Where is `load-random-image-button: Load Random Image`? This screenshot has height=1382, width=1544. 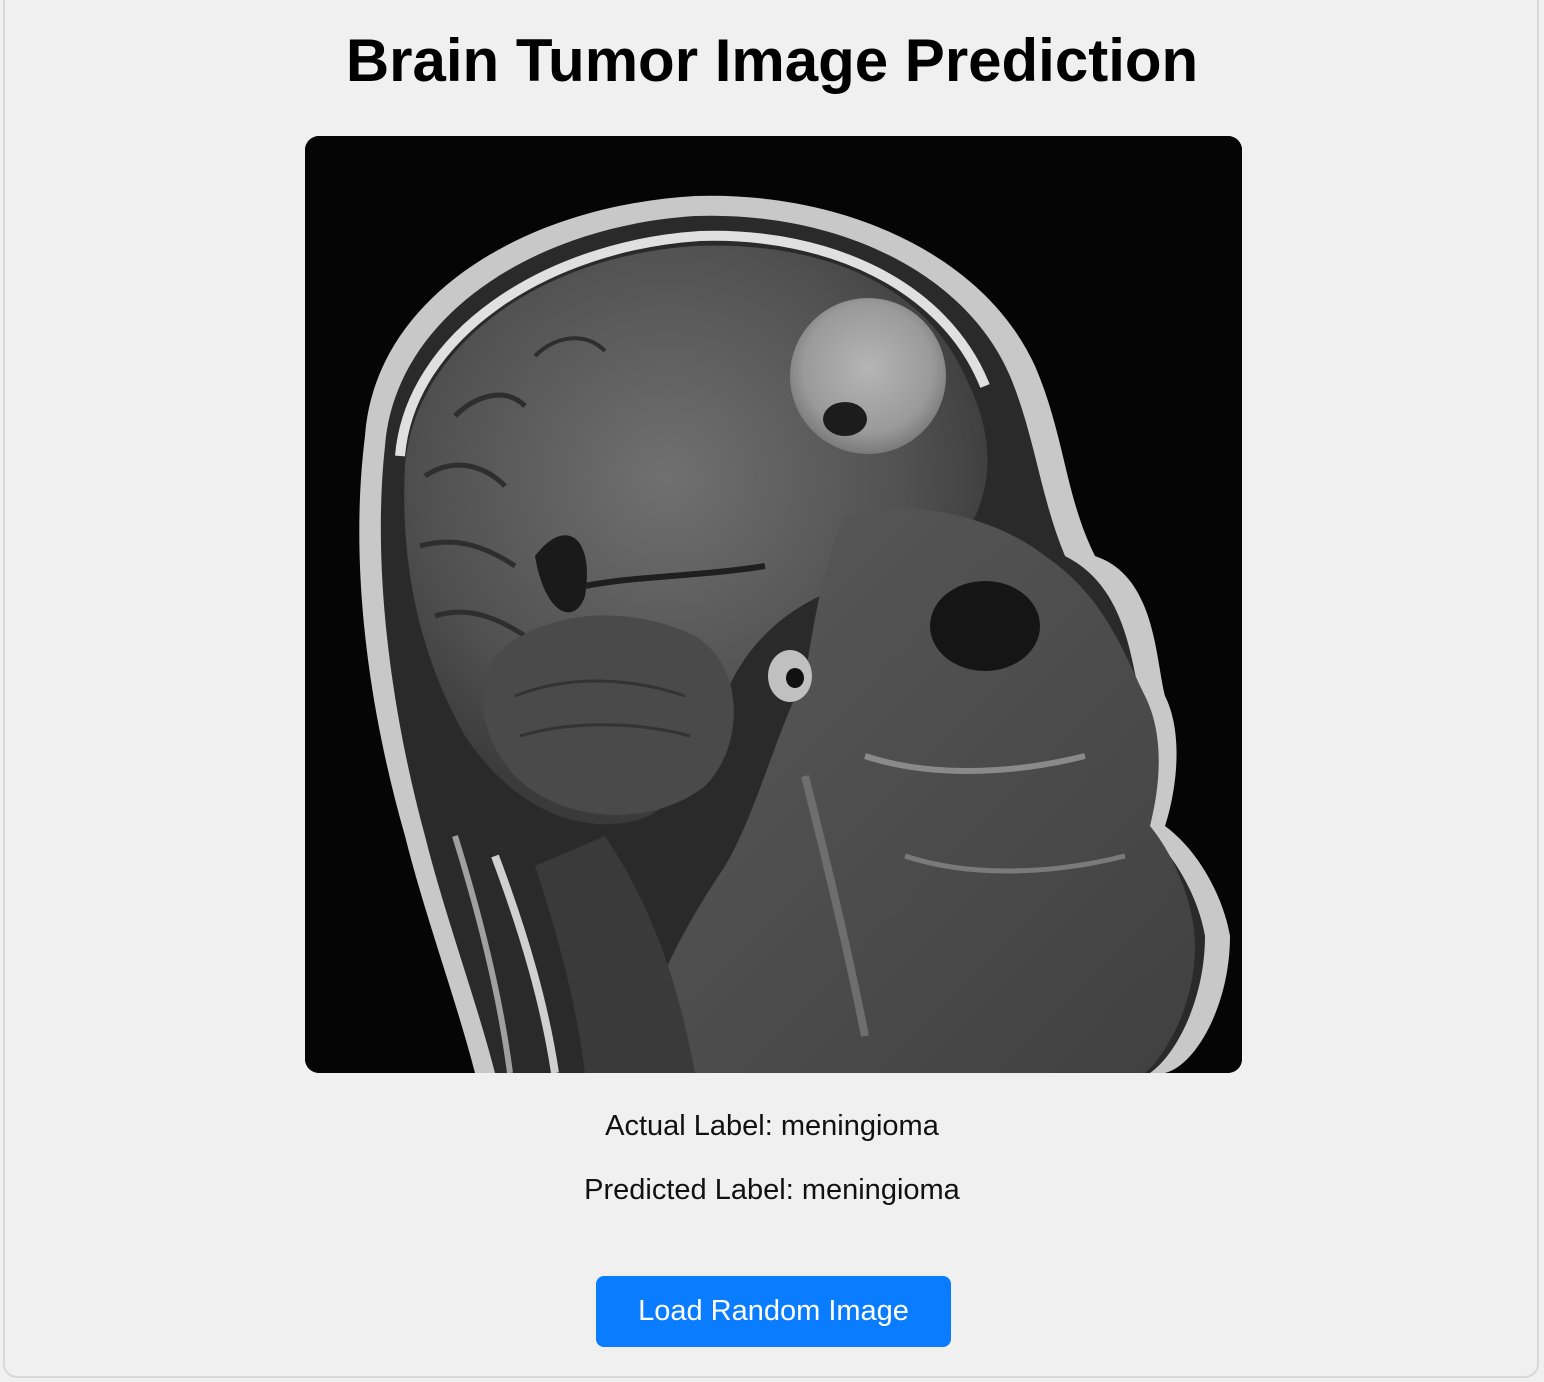
load-random-image-button: Load Random Image is located at coordinates (773, 1311).